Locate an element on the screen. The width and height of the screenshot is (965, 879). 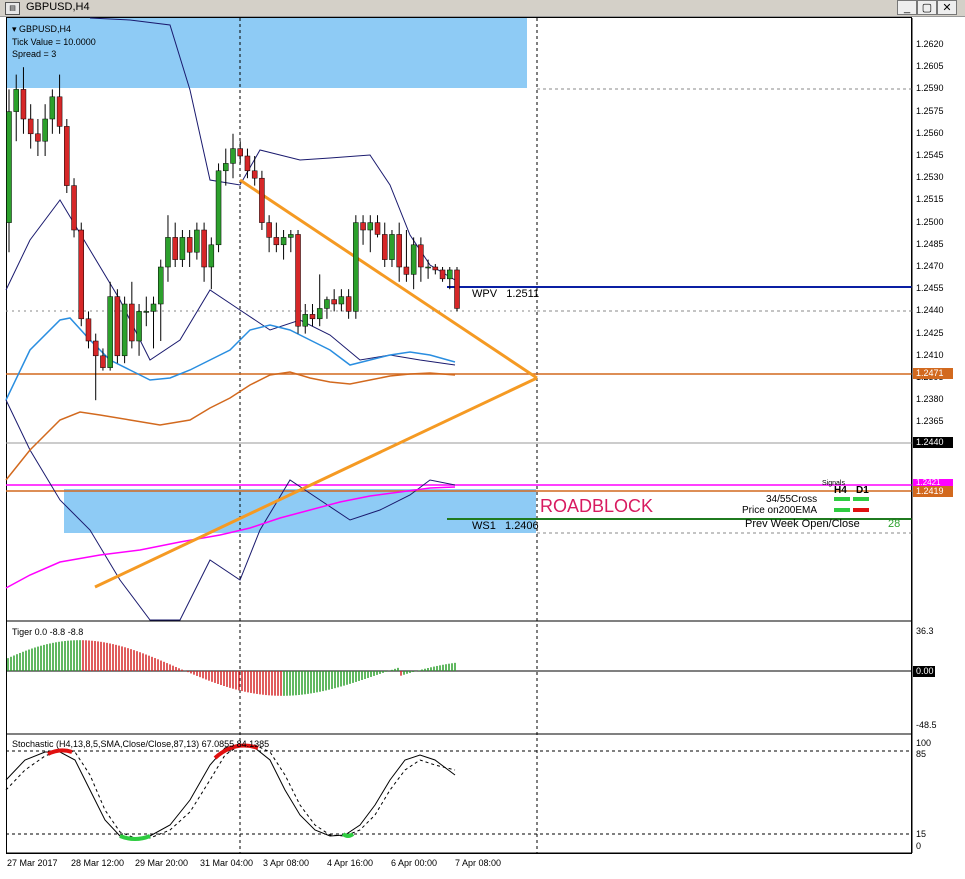
demand-zone is located at coordinates (300, 511).